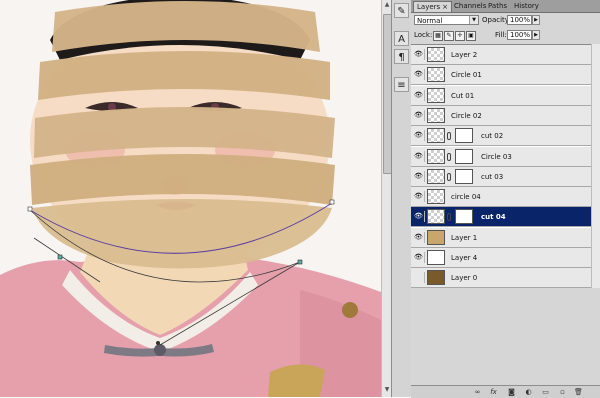 The height and width of the screenshot is (398, 600). Describe the element at coordinates (505, 55) in the screenshot. I see `layer-row: 👁 Layer 2` at that location.